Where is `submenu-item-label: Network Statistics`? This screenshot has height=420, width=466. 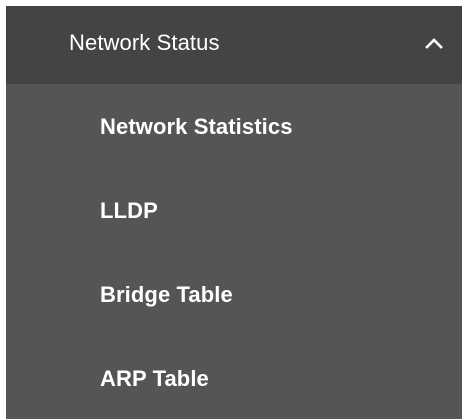
submenu-item-label: Network Statistics is located at coordinates (196, 126).